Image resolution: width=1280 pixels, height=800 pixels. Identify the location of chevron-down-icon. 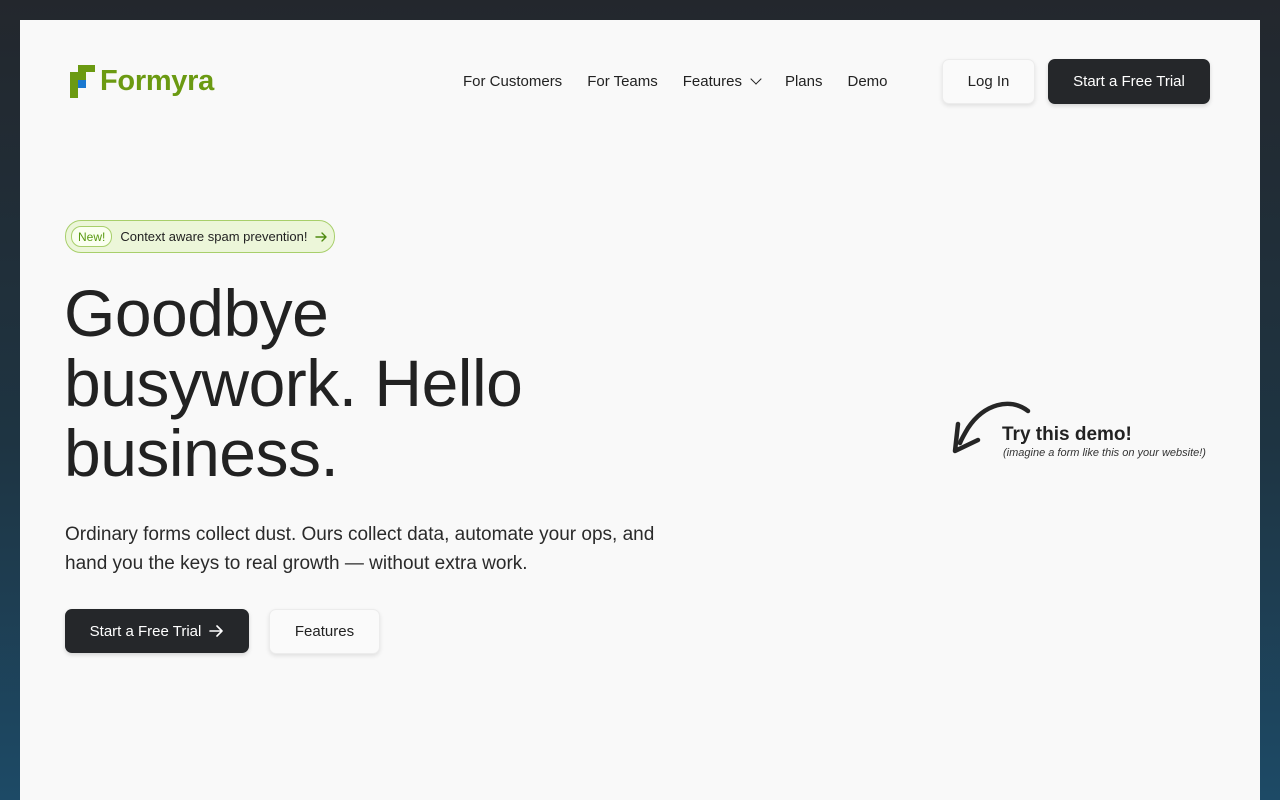
(756, 78).